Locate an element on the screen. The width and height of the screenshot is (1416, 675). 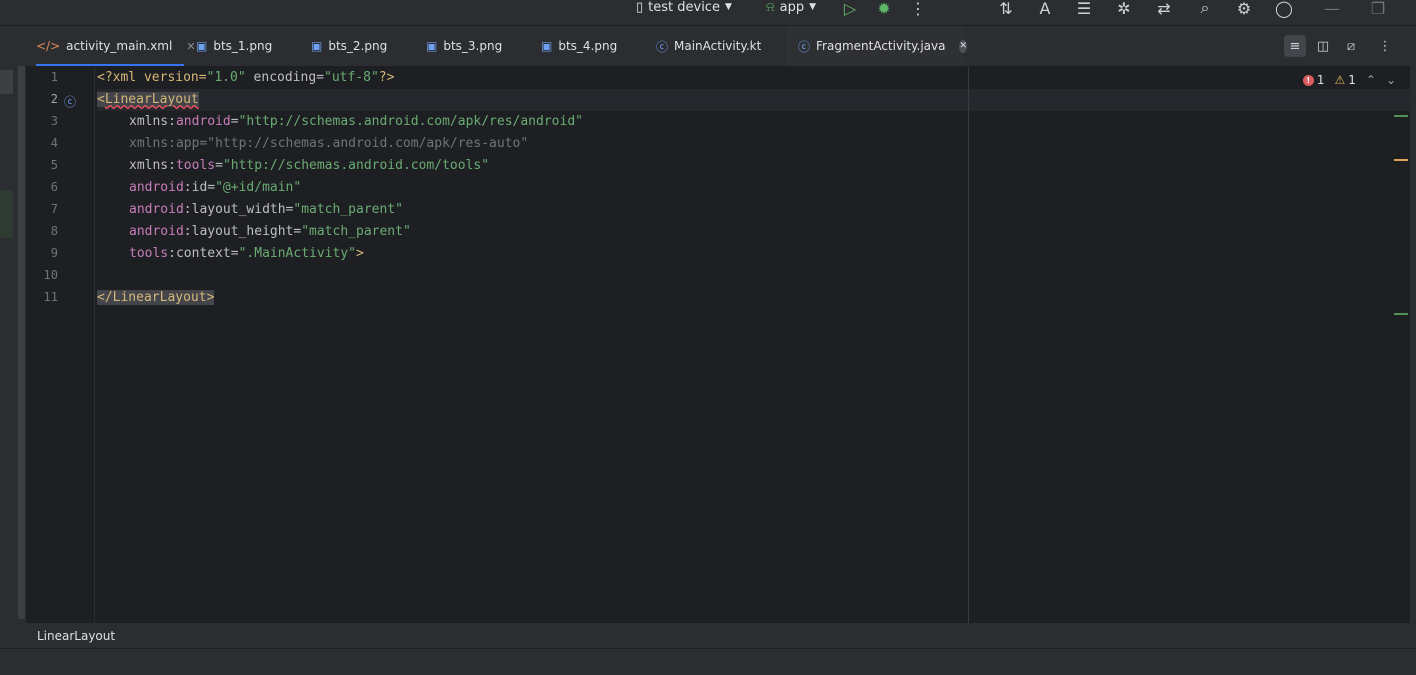
split-view-icon: ◫ is located at coordinates (1323, 46).